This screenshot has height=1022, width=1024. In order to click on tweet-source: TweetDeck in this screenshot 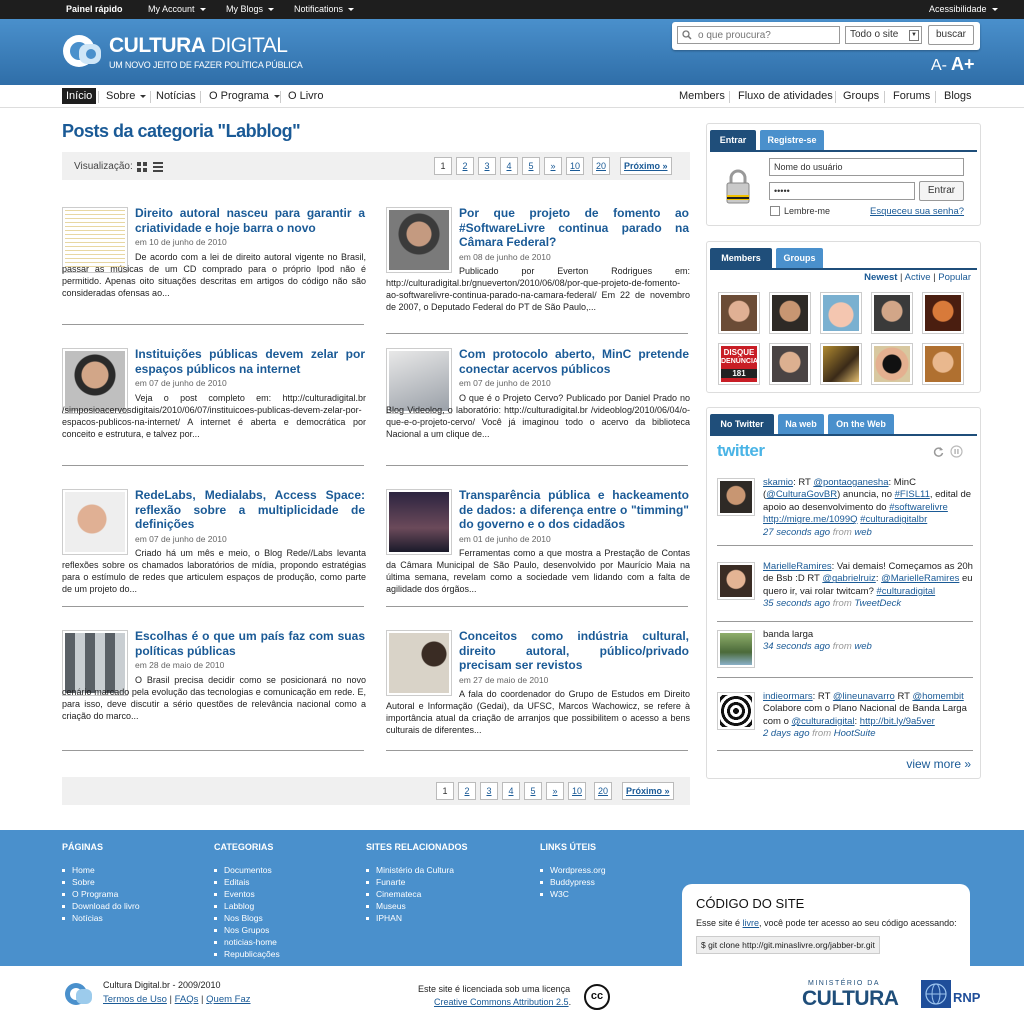, I will do `click(877, 603)`.